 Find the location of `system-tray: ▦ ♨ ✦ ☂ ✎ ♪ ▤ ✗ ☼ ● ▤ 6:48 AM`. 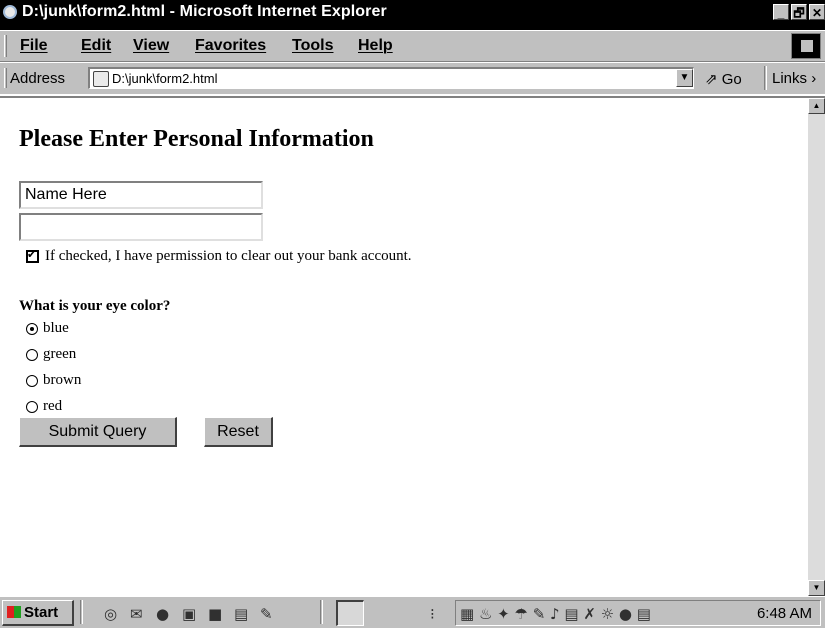

system-tray: ▦ ♨ ✦ ☂ ✎ ♪ ▤ ✗ ☼ ● ▤ 6:48 AM is located at coordinates (638, 613).